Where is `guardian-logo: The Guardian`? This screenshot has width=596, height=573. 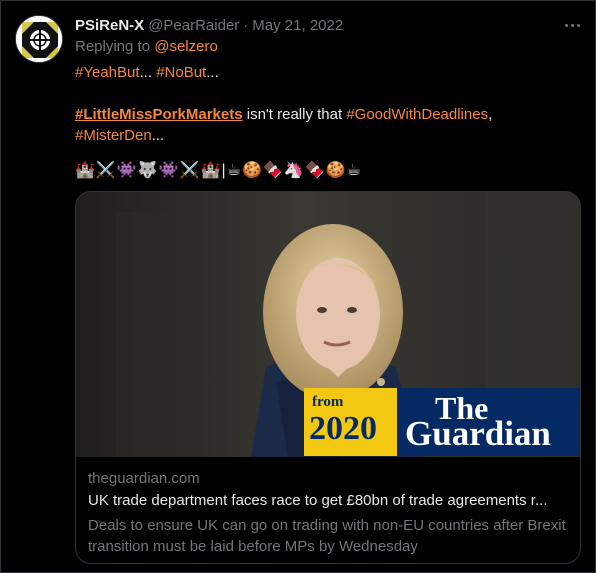 guardian-logo: The Guardian is located at coordinates (488, 422).